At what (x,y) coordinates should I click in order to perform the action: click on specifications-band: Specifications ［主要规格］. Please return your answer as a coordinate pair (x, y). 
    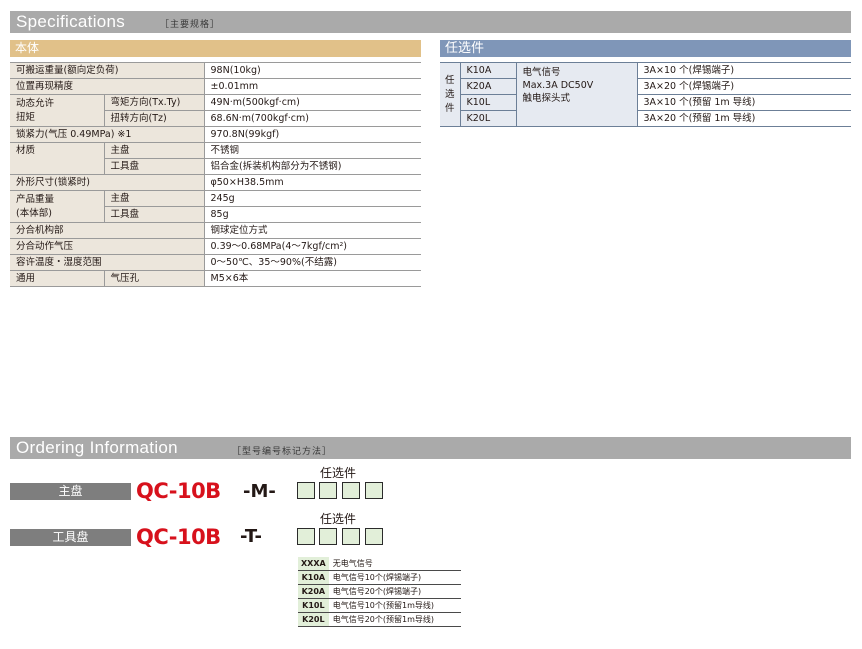
    Looking at the image, I should click on (430, 22).